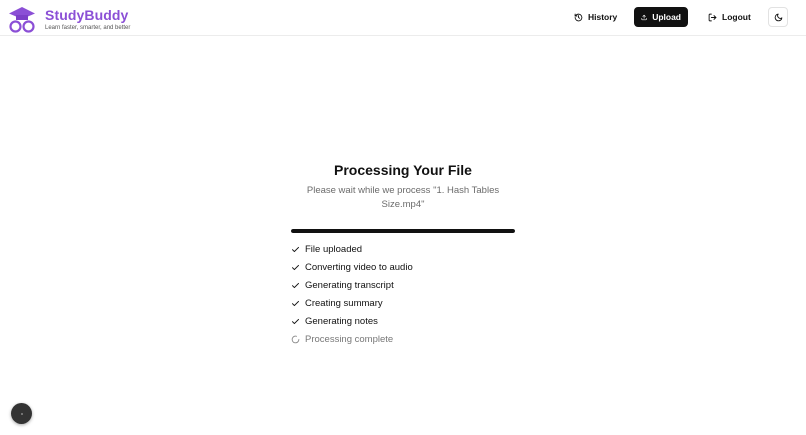 The image size is (806, 435). I want to click on moon-icon, so click(778, 17).